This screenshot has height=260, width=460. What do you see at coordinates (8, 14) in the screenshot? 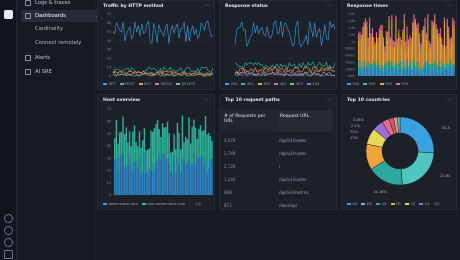
I see `app-logo-icon` at bounding box center [8, 14].